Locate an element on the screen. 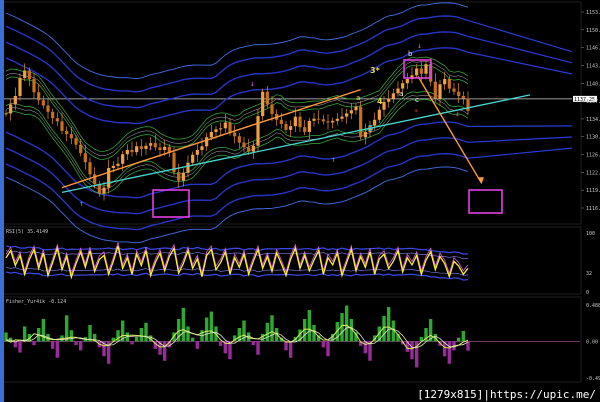  y-tick-label: 1126.75 is located at coordinates (593, 156).